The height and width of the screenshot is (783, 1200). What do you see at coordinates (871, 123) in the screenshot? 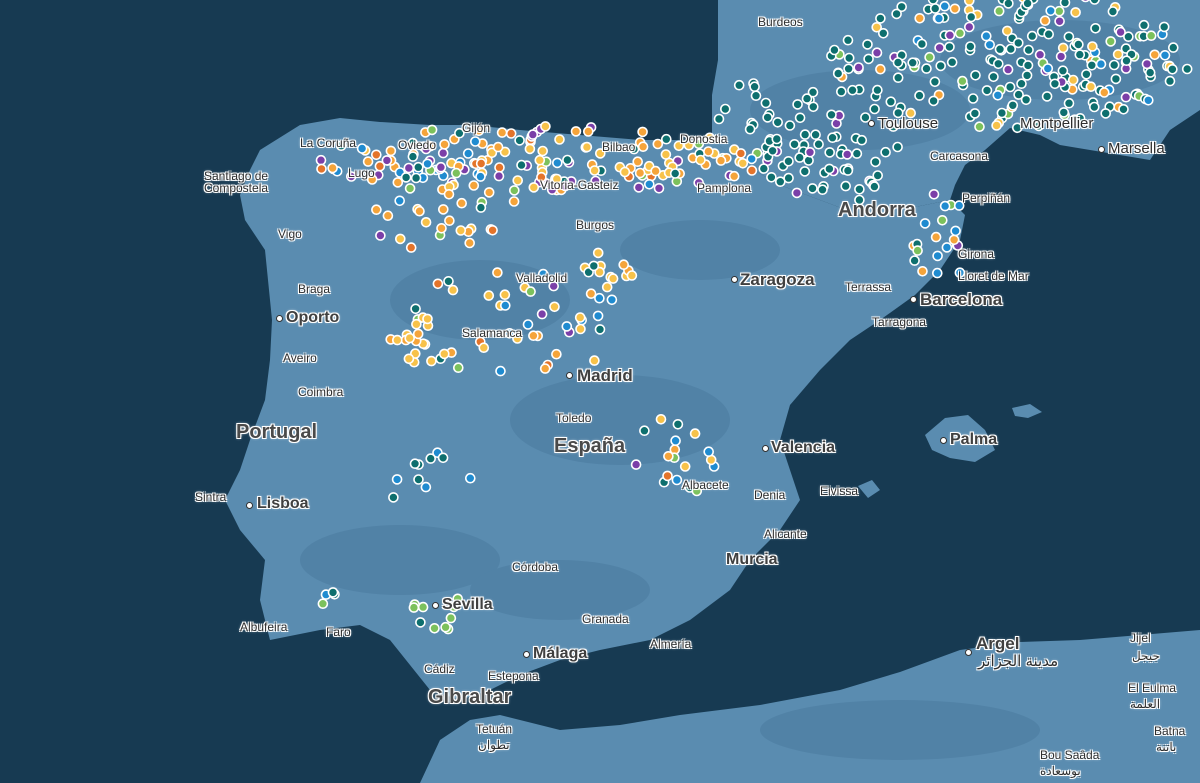
I see `city-dot-toulouse` at bounding box center [871, 123].